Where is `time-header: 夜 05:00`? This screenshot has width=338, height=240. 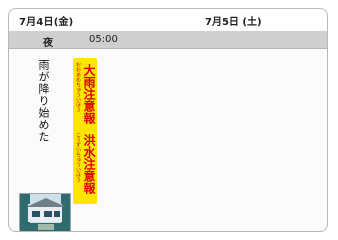 time-header: 夜 05:00 is located at coordinates (168, 40).